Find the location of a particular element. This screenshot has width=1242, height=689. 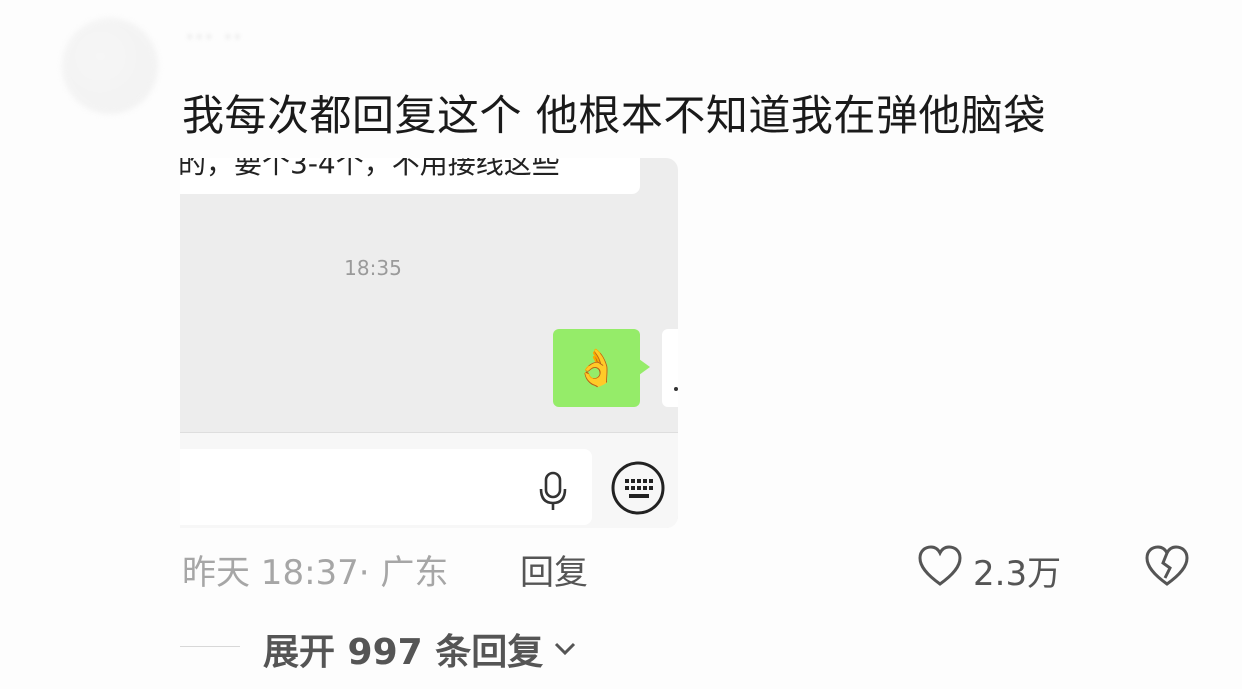

chat-input-bar is located at coordinates (429, 480).